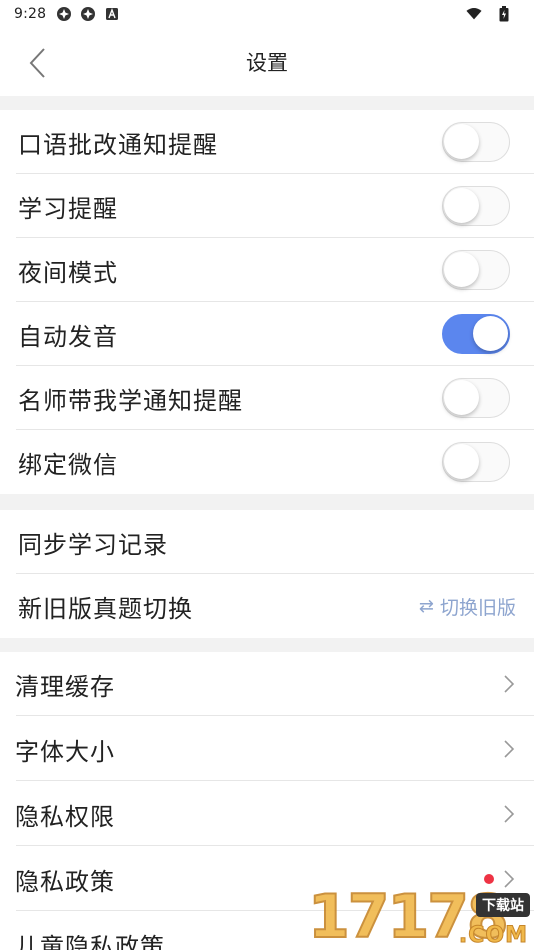 Image resolution: width=534 pixels, height=950 pixels. I want to click on setting-row-bind-wechat: 绑定微信, so click(267, 462).